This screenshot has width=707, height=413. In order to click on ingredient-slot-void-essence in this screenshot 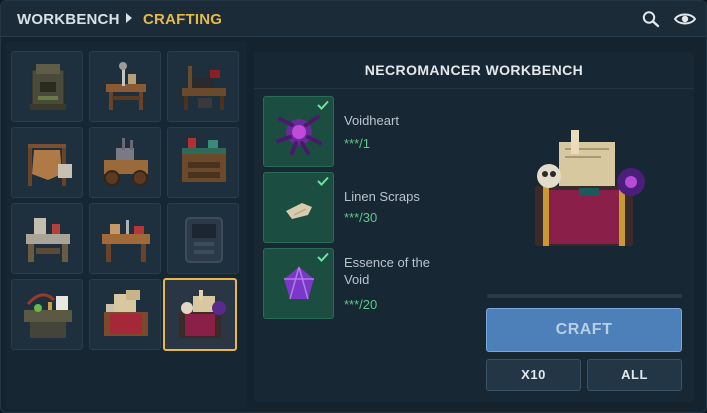, I will do `click(298, 283)`.